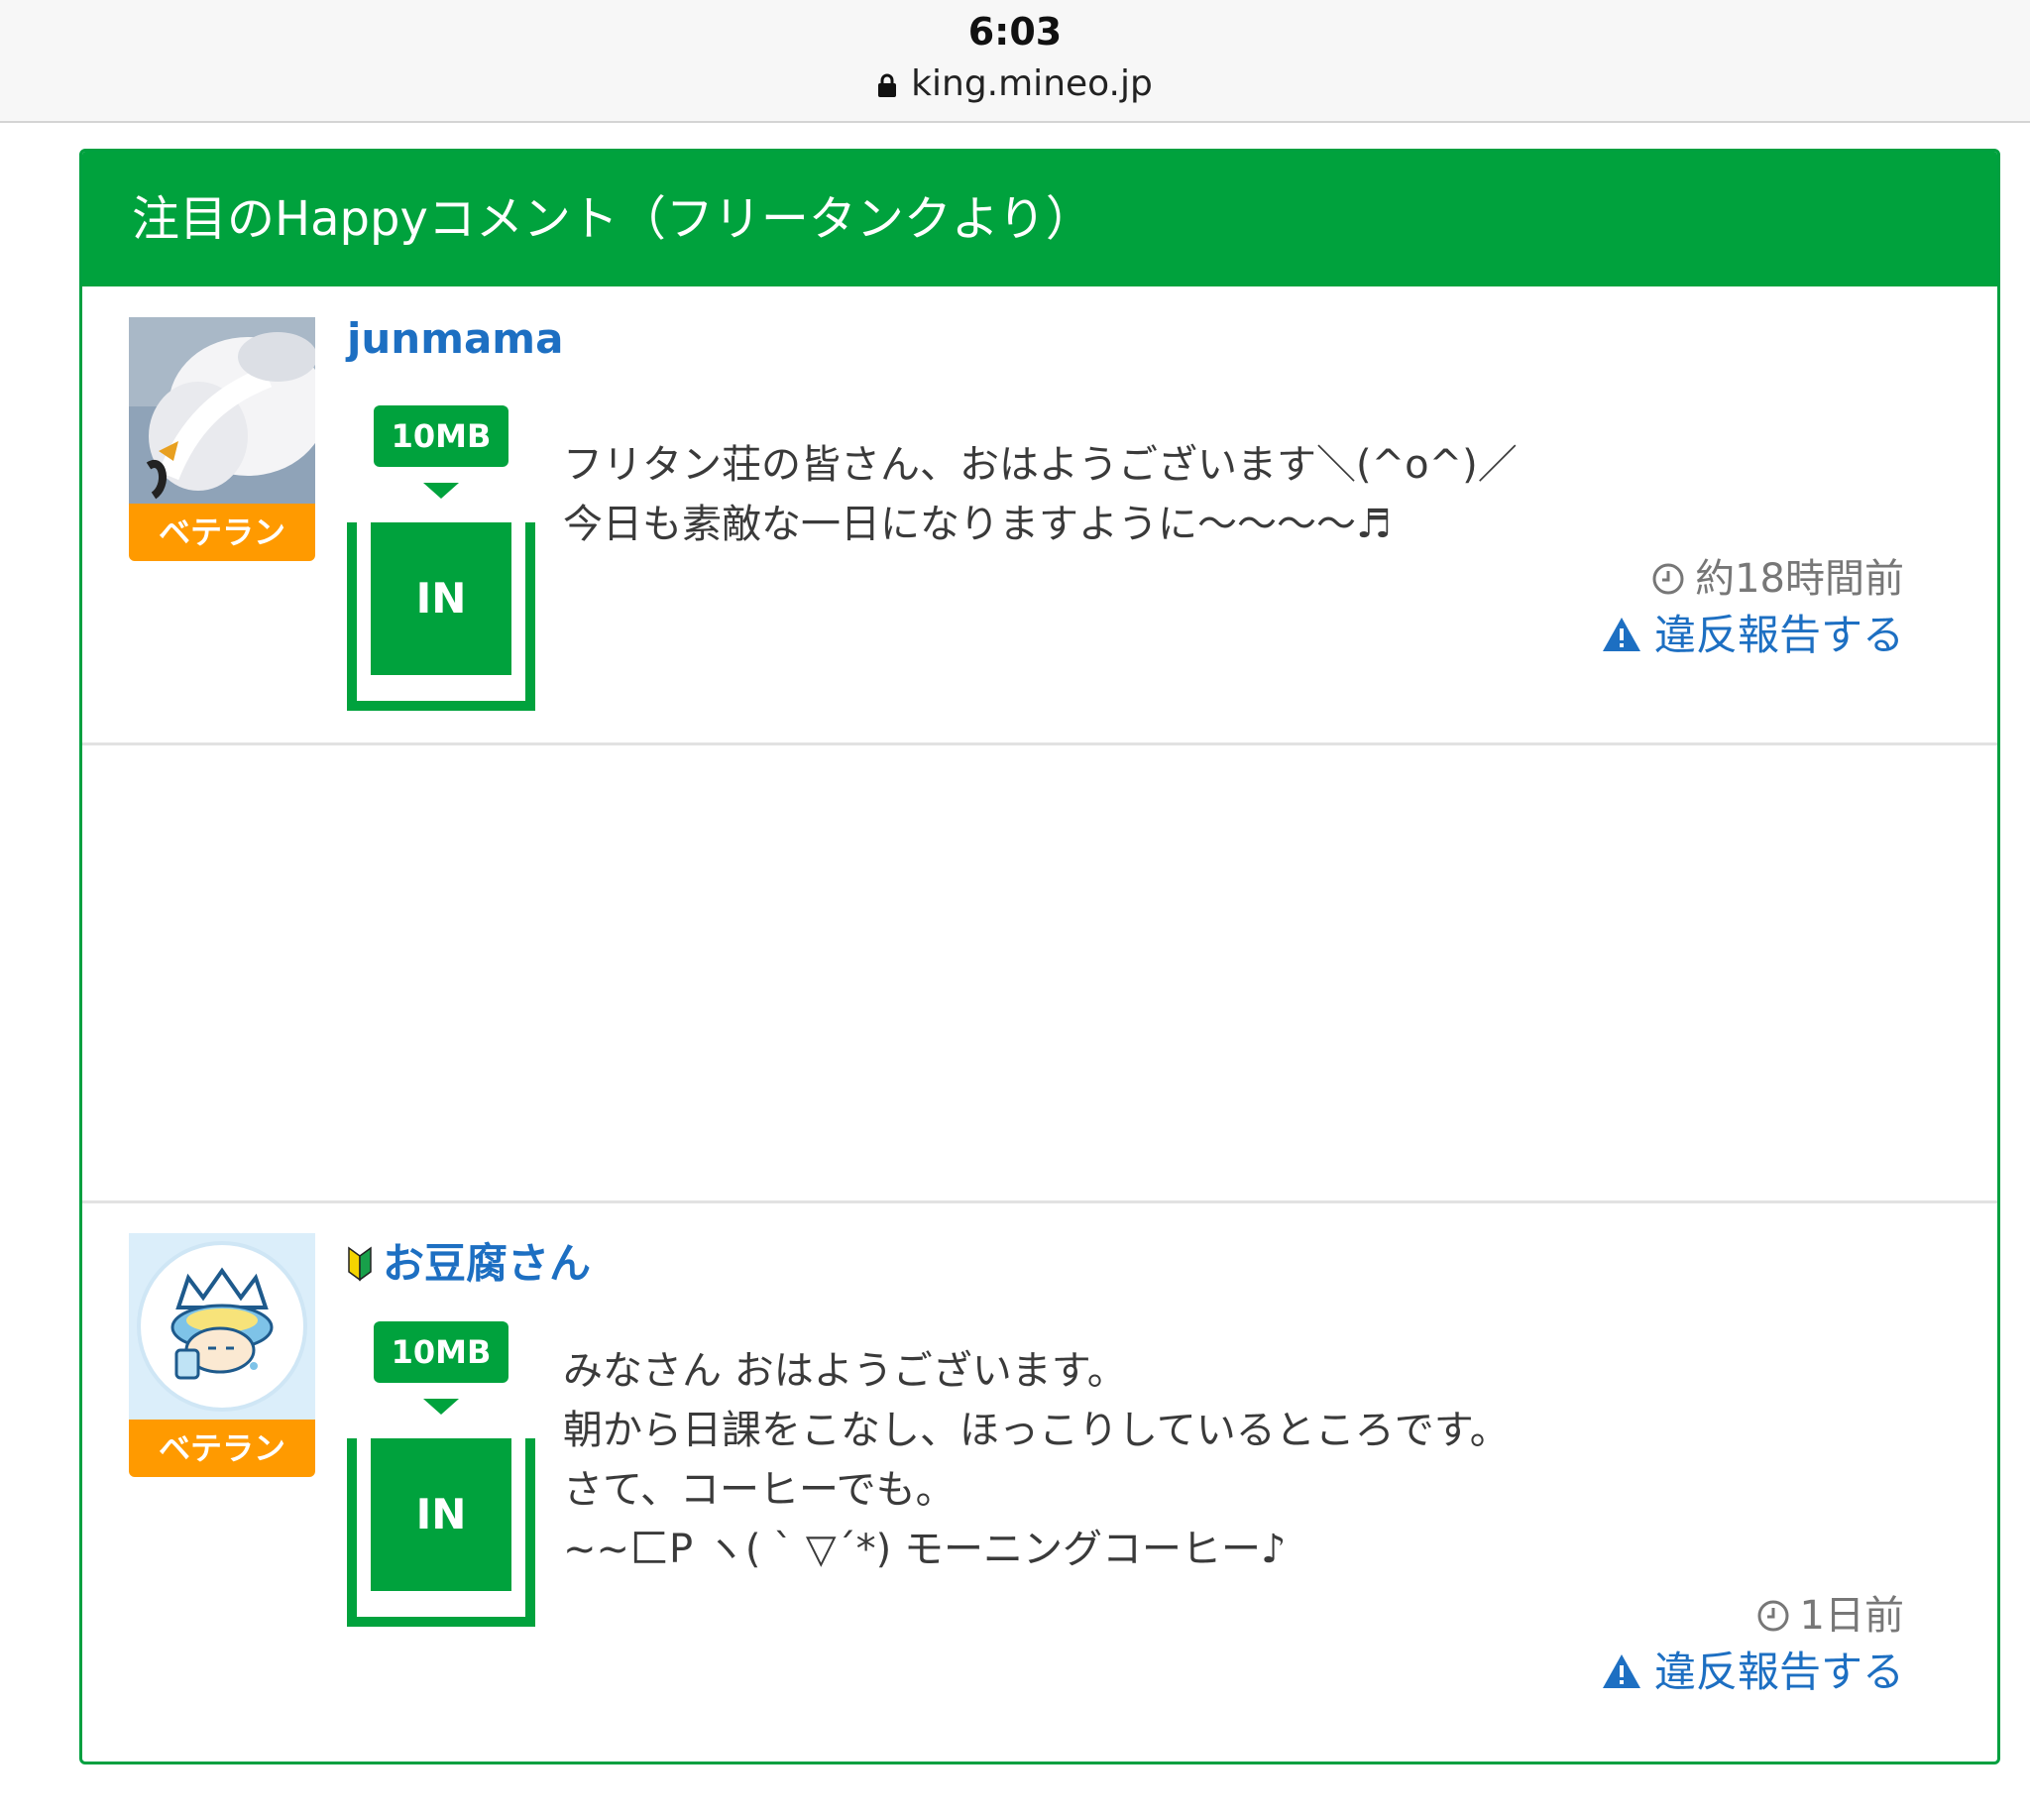  What do you see at coordinates (887, 85) in the screenshot?
I see `lock-icon` at bounding box center [887, 85].